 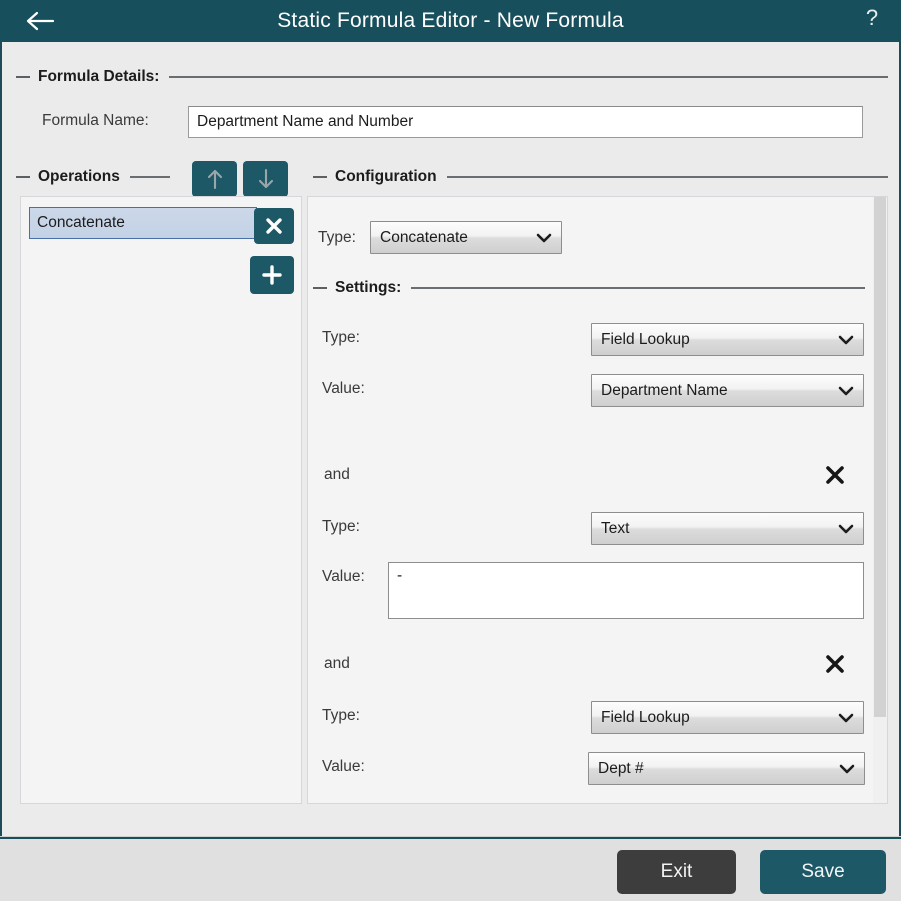 I want to click on setting-2-type-label: Type:, so click(x=341, y=526).